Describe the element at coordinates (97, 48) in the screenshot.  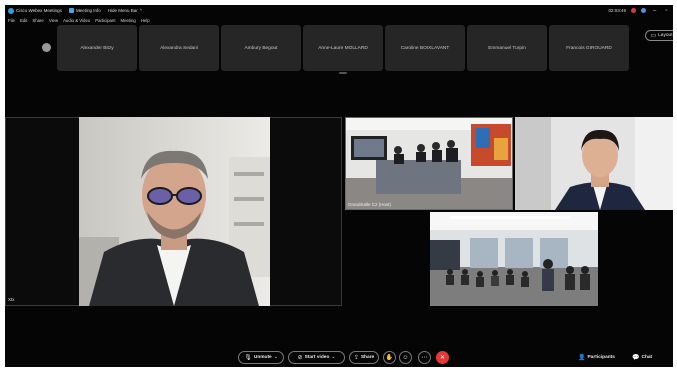
I see `participant-tile: Alexander Bitzy` at that location.